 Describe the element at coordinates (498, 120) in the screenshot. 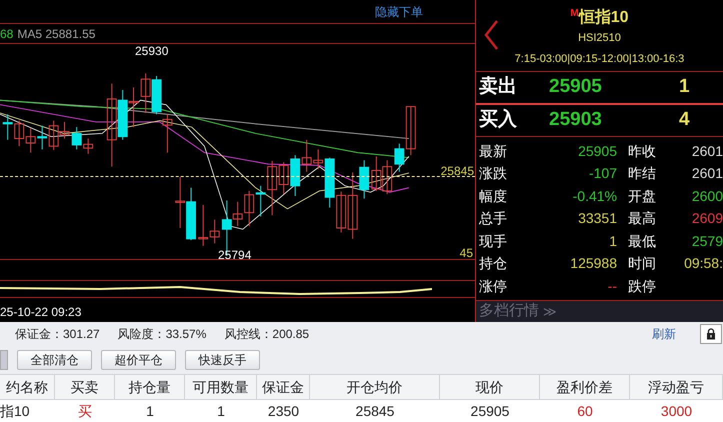

I see `buy-label: 买入` at that location.